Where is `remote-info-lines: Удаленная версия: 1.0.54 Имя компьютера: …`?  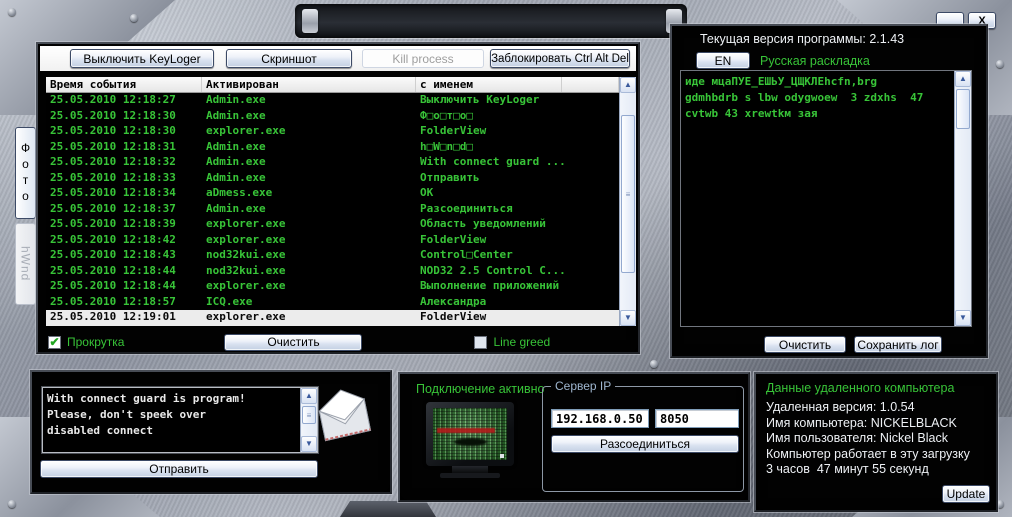 remote-info-lines: Удаленная версия: 1.0.54 Имя компьютера: … is located at coordinates (868, 439).